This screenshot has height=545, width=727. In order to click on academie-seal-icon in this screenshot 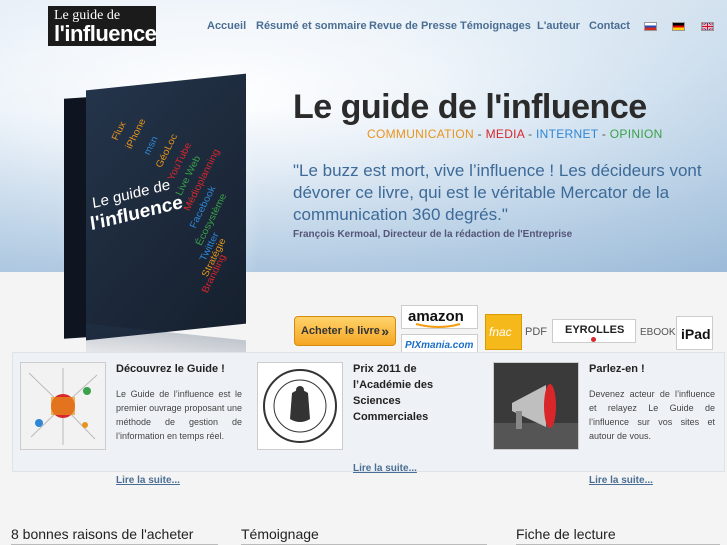, I will do `click(300, 406)`.